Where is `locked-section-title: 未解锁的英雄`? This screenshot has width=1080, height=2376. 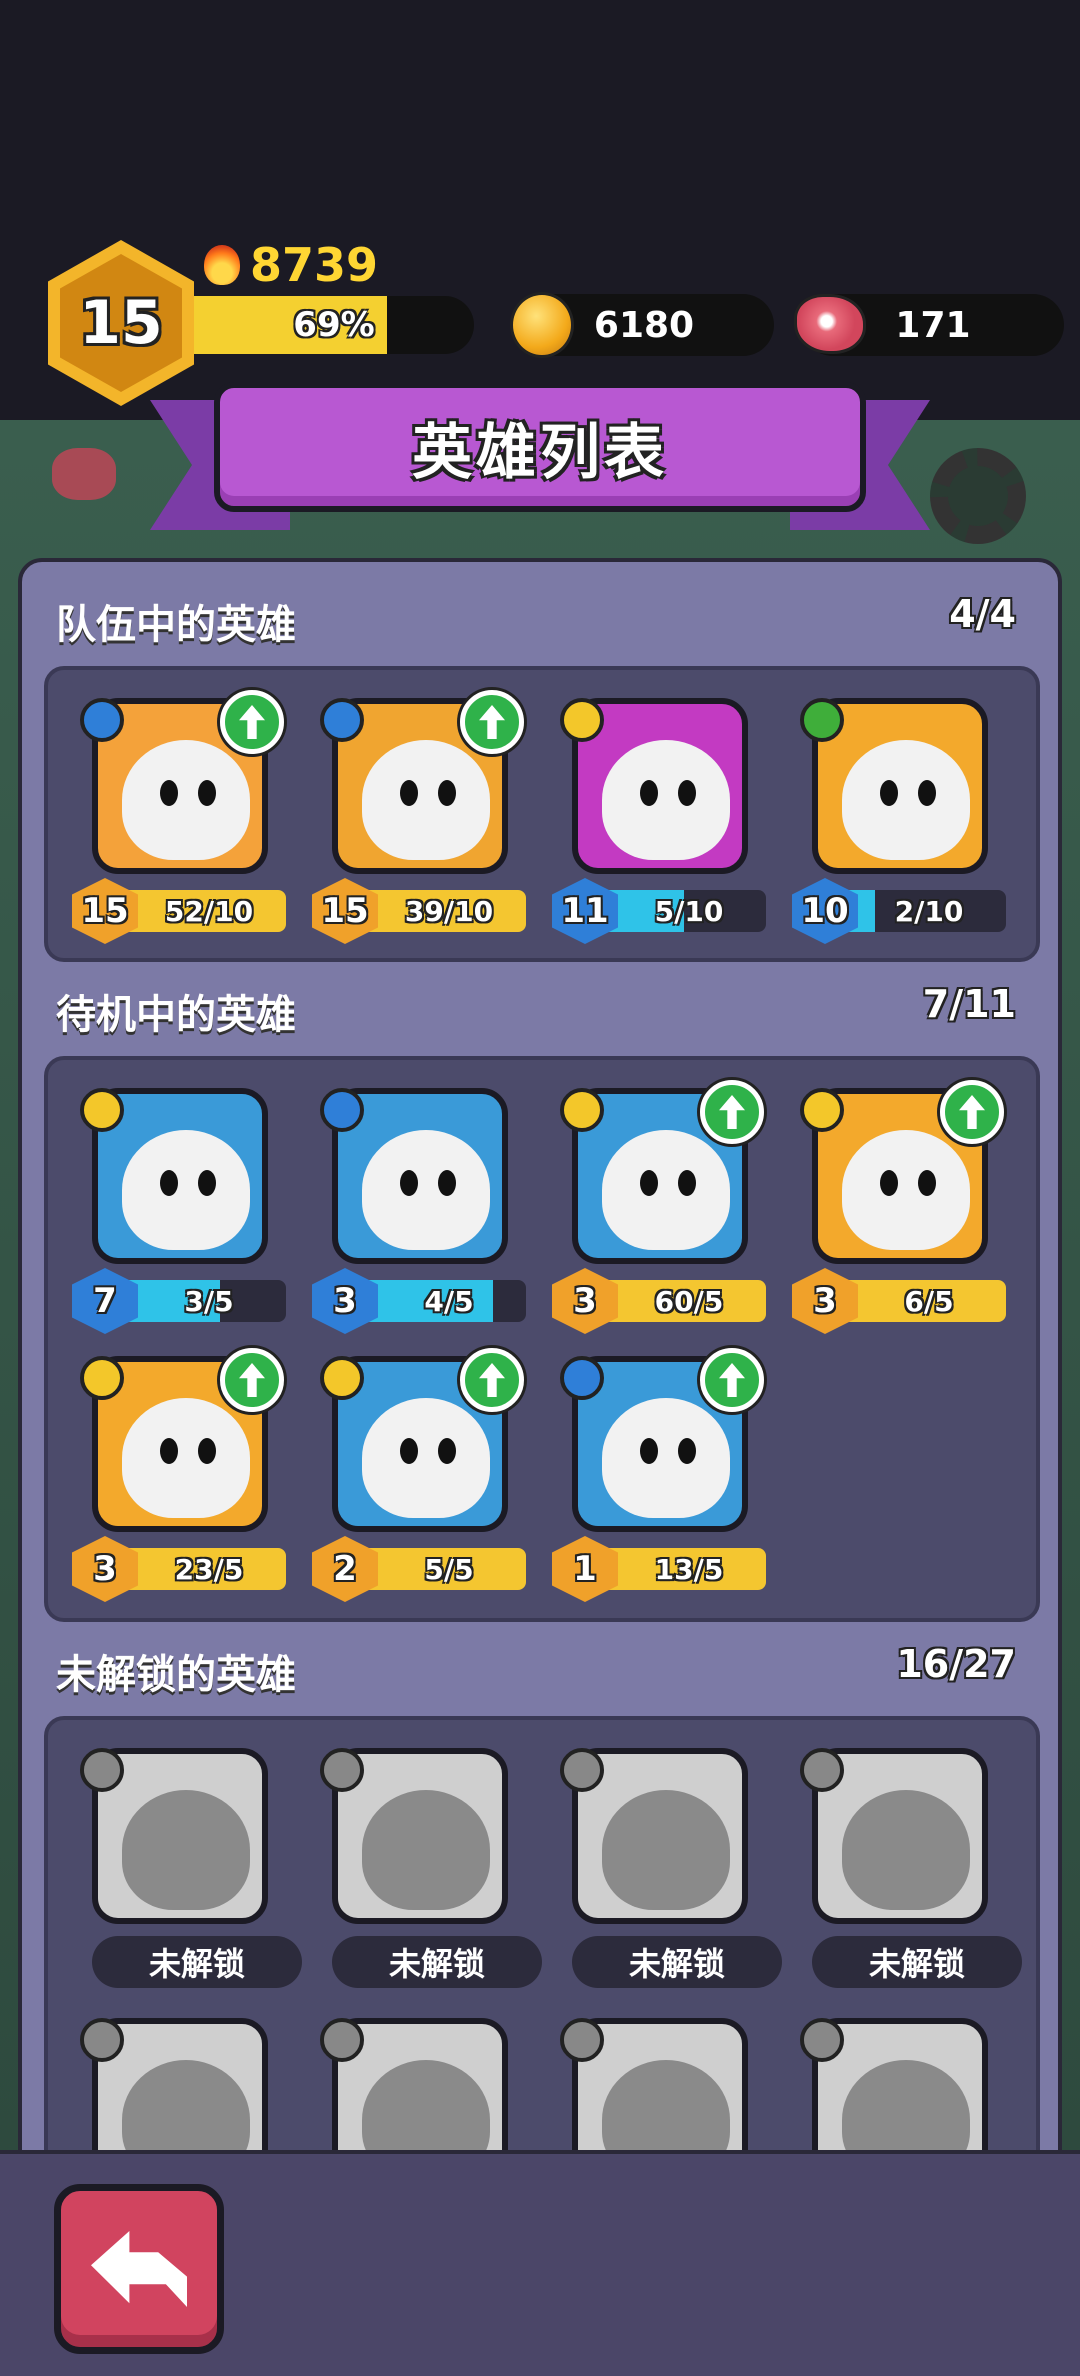
locked-section-title: 未解锁的英雄 is located at coordinates (176, 1675).